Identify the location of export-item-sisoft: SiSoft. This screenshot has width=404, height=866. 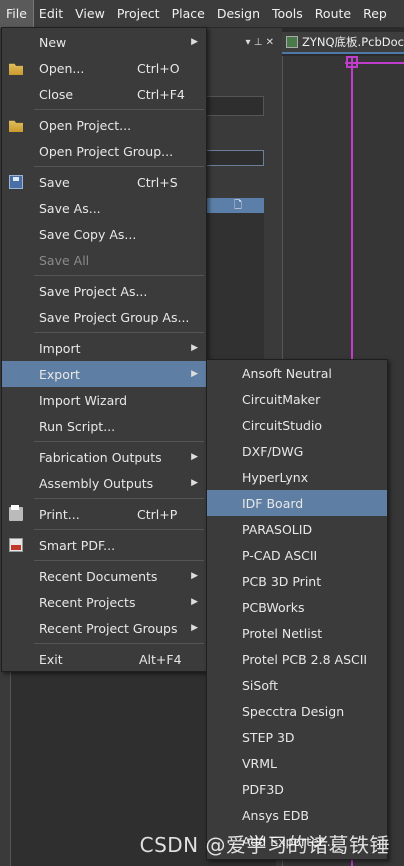
(297, 685).